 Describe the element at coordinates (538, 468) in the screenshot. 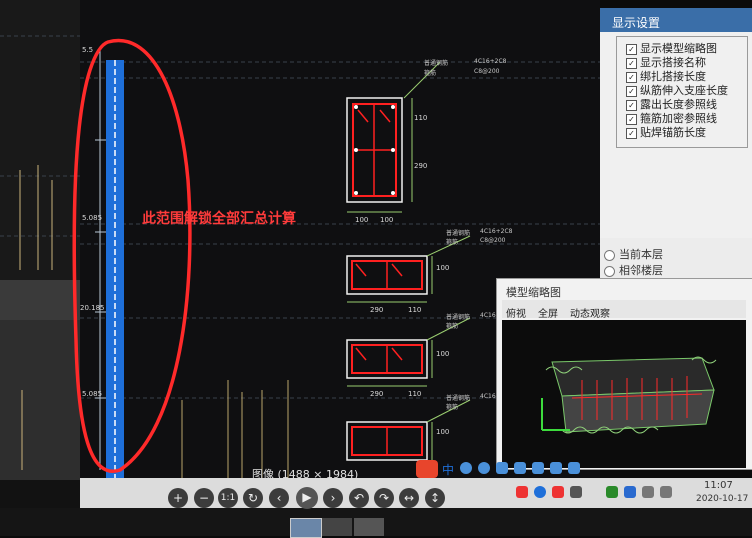

I see `skin-icon` at that location.